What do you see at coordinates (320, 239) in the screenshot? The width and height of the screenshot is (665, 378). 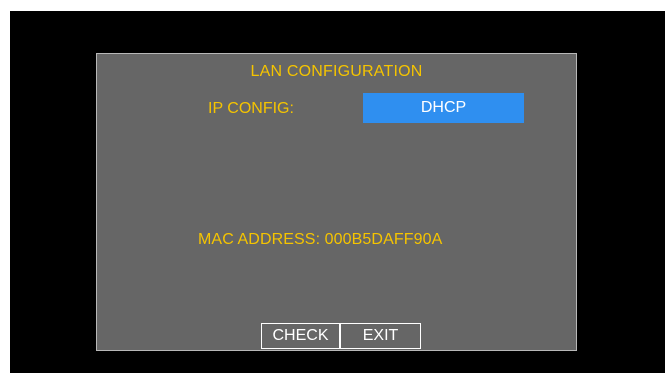 I see `mac-address-text: MAC ADDRESS: 000B5DAFF90A` at bounding box center [320, 239].